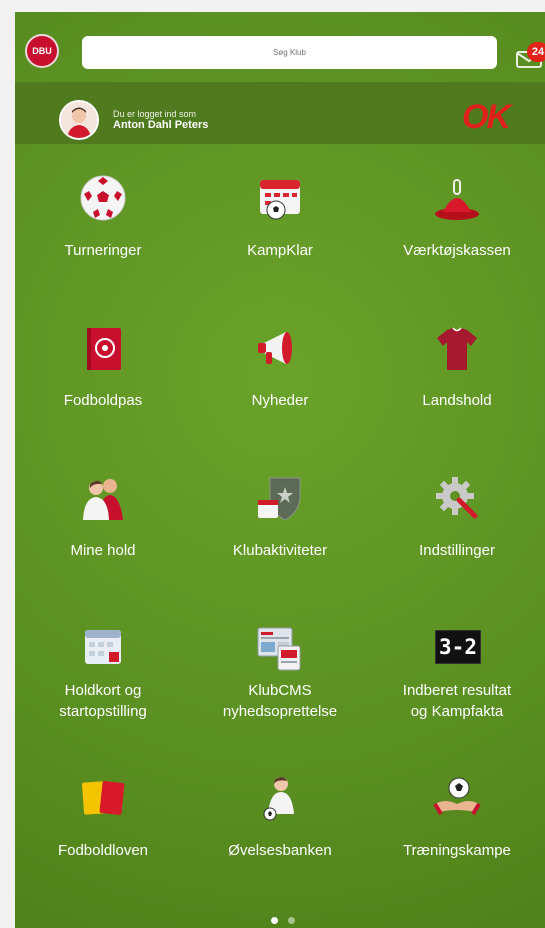  I want to click on tile-holdkort: Holdkort og startopstilling, so click(103, 677).